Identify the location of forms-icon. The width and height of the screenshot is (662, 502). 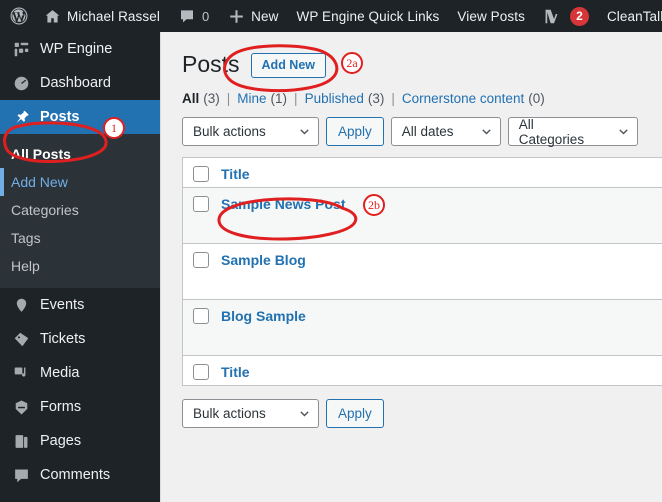
(21, 407).